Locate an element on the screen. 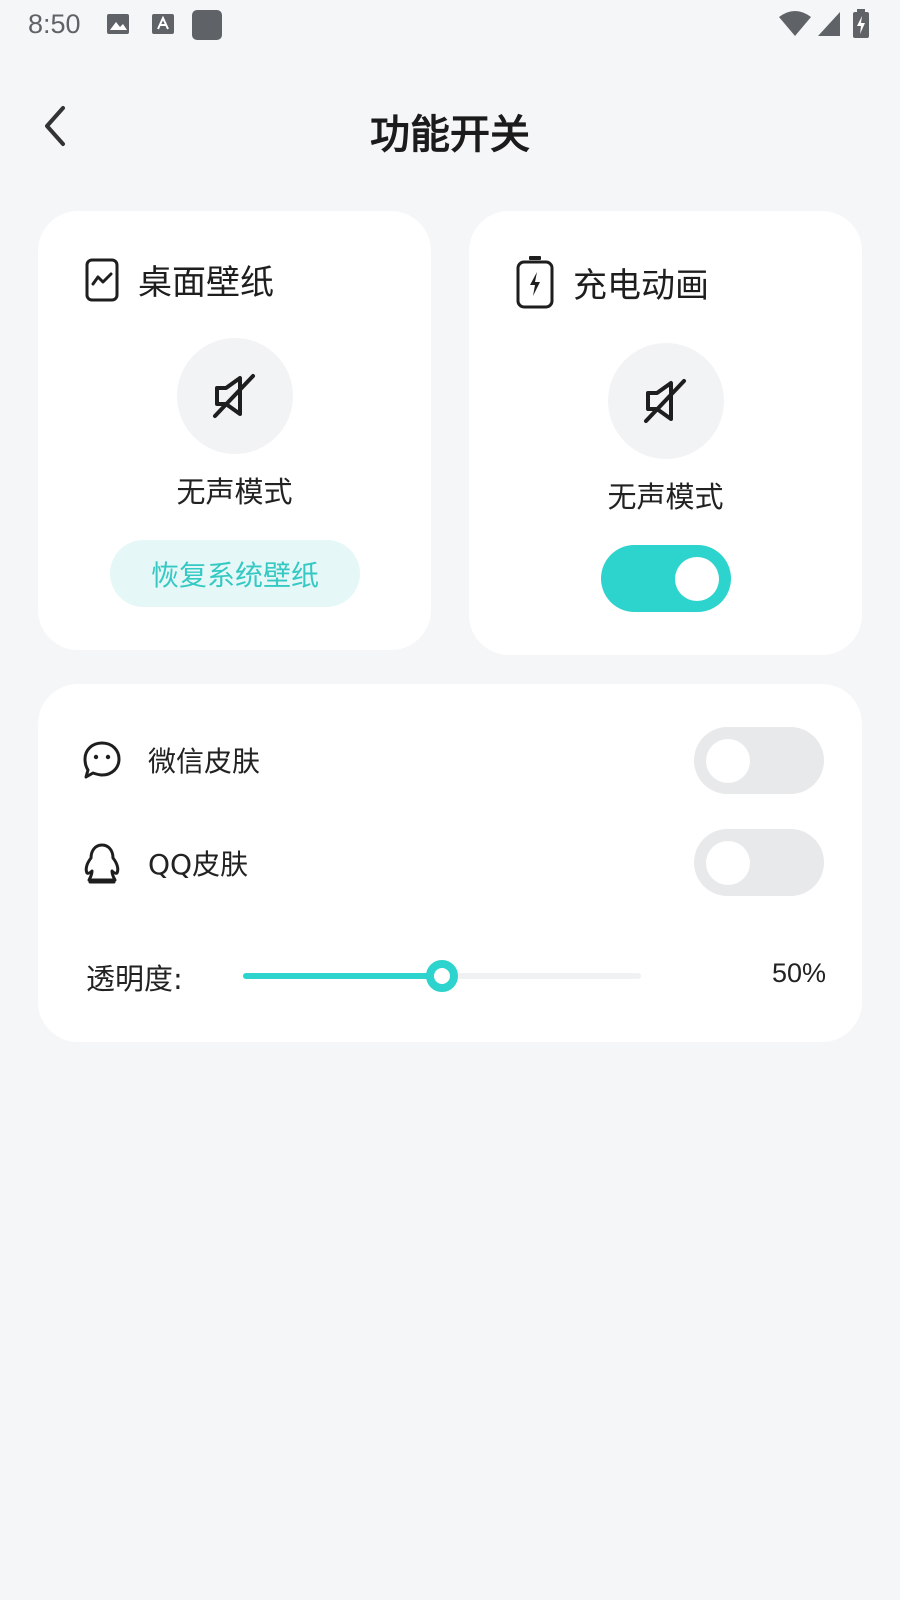 The height and width of the screenshot is (1600, 900). wallpaper-card-header: 桌面壁纸 is located at coordinates (179, 279).